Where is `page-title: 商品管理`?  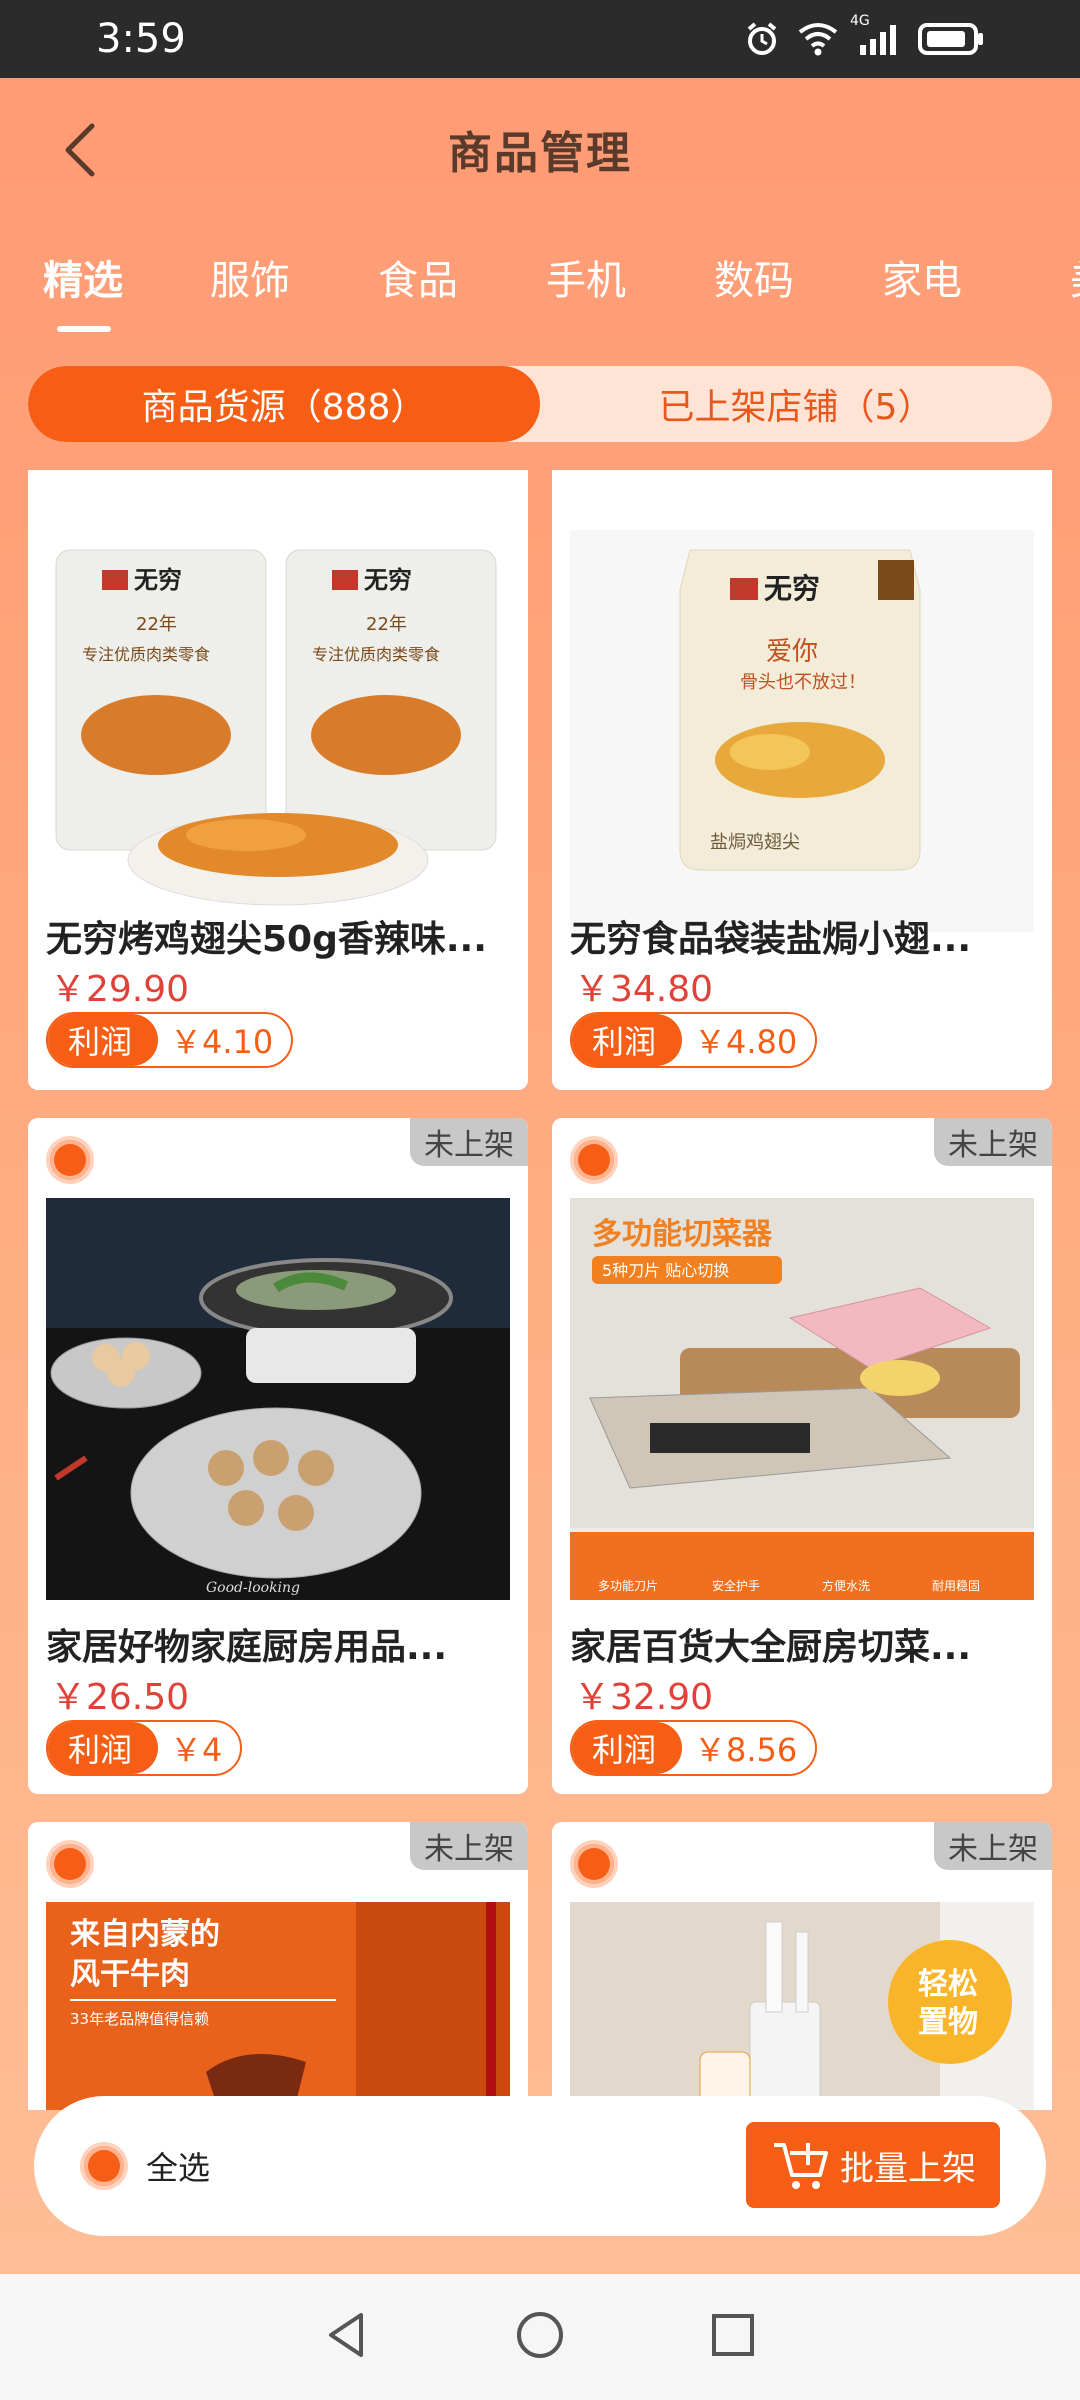
page-title: 商品管理 is located at coordinates (540, 153).